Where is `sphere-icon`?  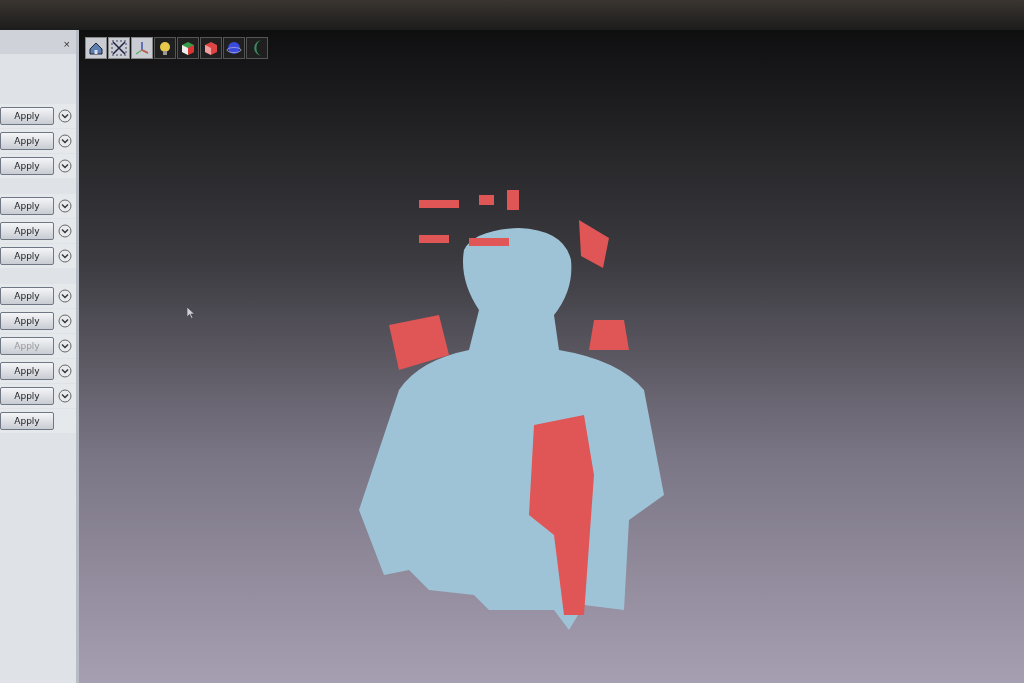
sphere-icon is located at coordinates (234, 48).